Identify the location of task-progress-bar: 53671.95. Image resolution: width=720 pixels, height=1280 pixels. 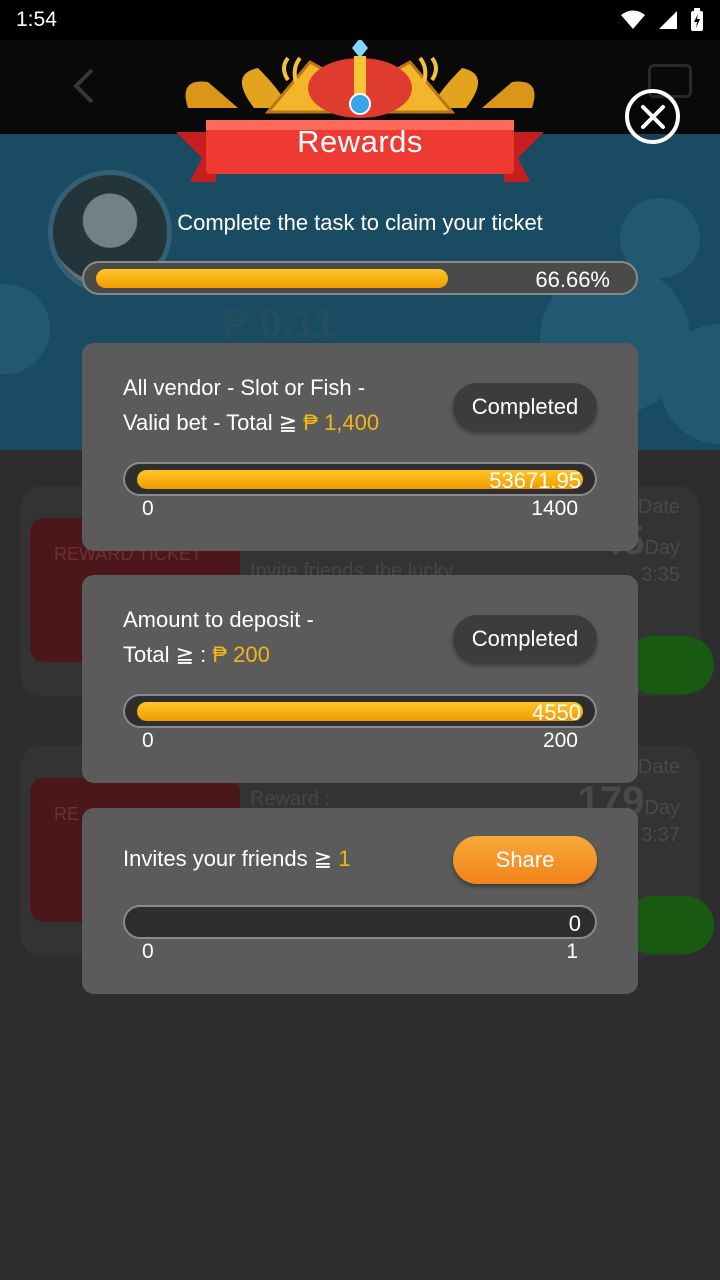
(360, 479).